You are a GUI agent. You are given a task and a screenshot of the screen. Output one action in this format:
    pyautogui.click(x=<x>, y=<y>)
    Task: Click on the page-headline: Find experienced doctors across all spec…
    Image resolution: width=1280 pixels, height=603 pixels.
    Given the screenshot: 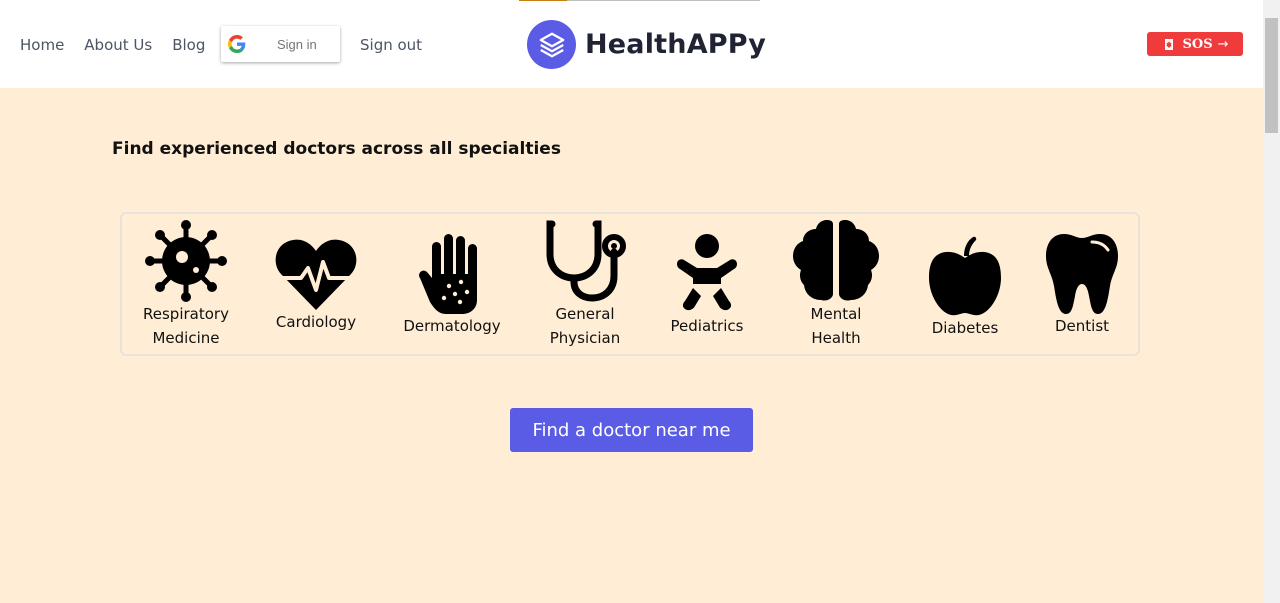 What is the action you would take?
    pyautogui.click(x=336, y=149)
    